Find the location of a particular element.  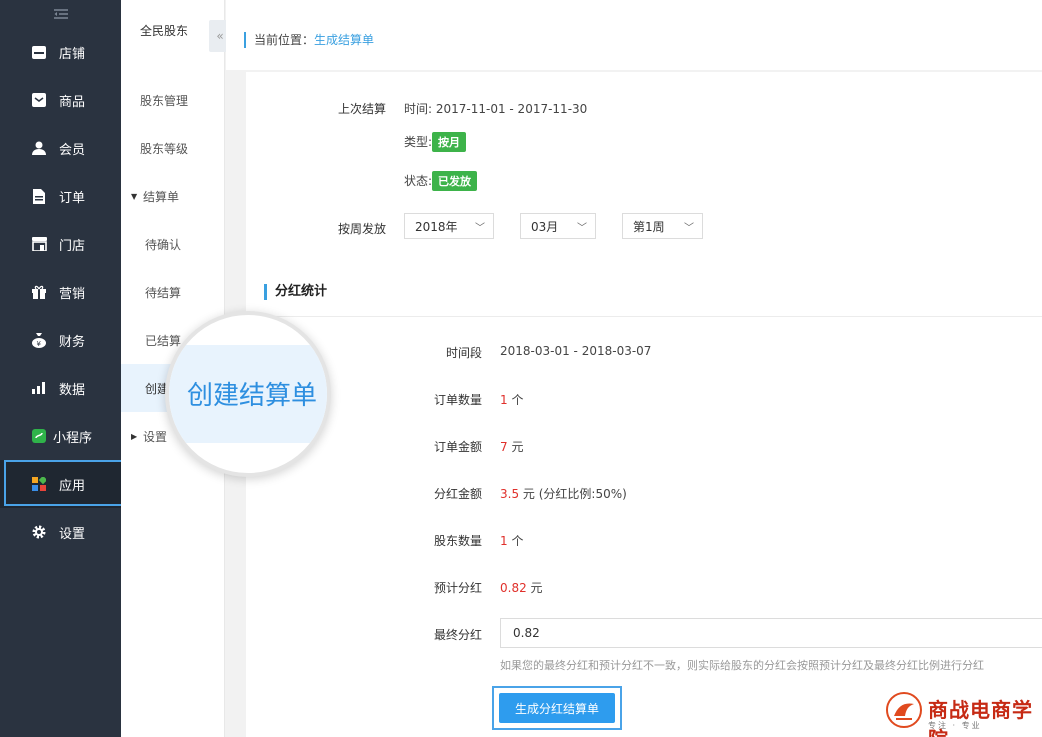

subnav-label: 股东管理 is located at coordinates (164, 100).